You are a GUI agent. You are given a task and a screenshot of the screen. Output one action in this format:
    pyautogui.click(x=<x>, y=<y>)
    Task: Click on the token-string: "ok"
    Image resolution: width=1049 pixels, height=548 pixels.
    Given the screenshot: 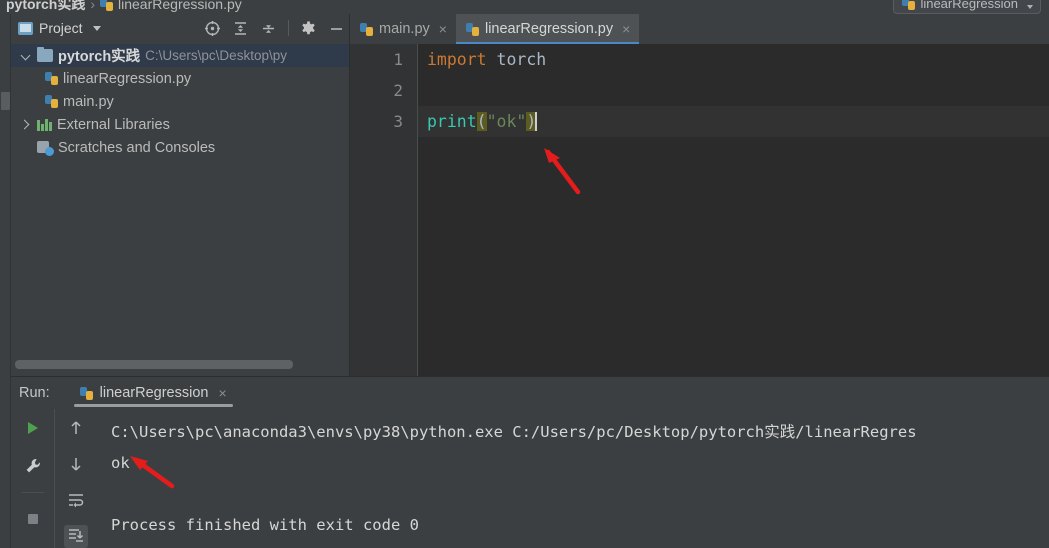 What is the action you would take?
    pyautogui.click(x=506, y=121)
    